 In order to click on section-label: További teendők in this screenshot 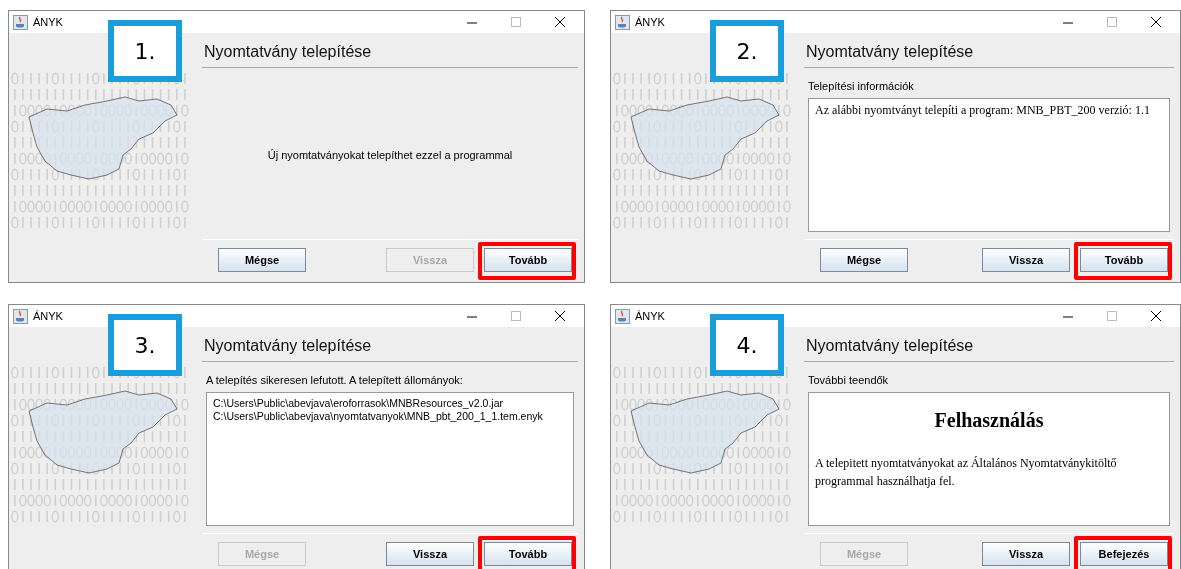, I will do `click(849, 380)`.